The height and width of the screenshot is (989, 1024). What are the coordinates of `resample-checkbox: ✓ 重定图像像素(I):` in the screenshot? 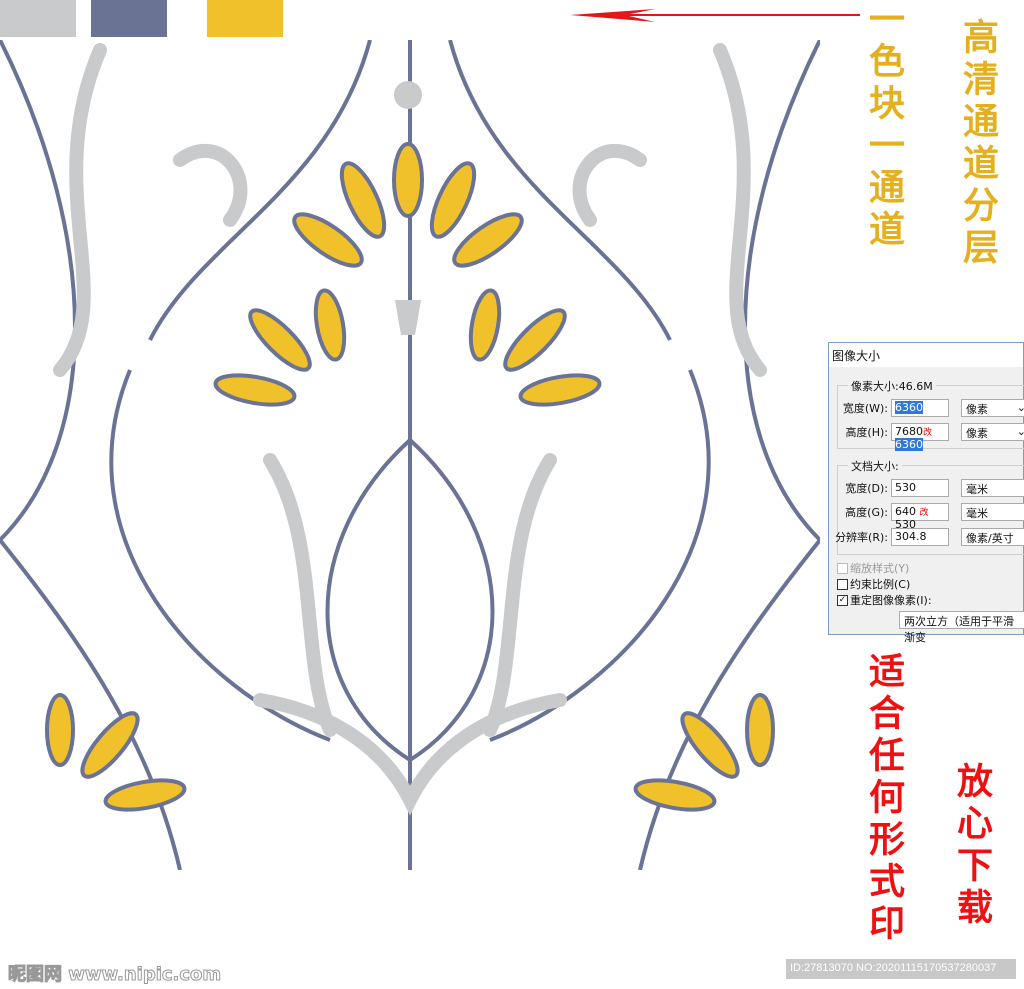 It's located at (884, 600).